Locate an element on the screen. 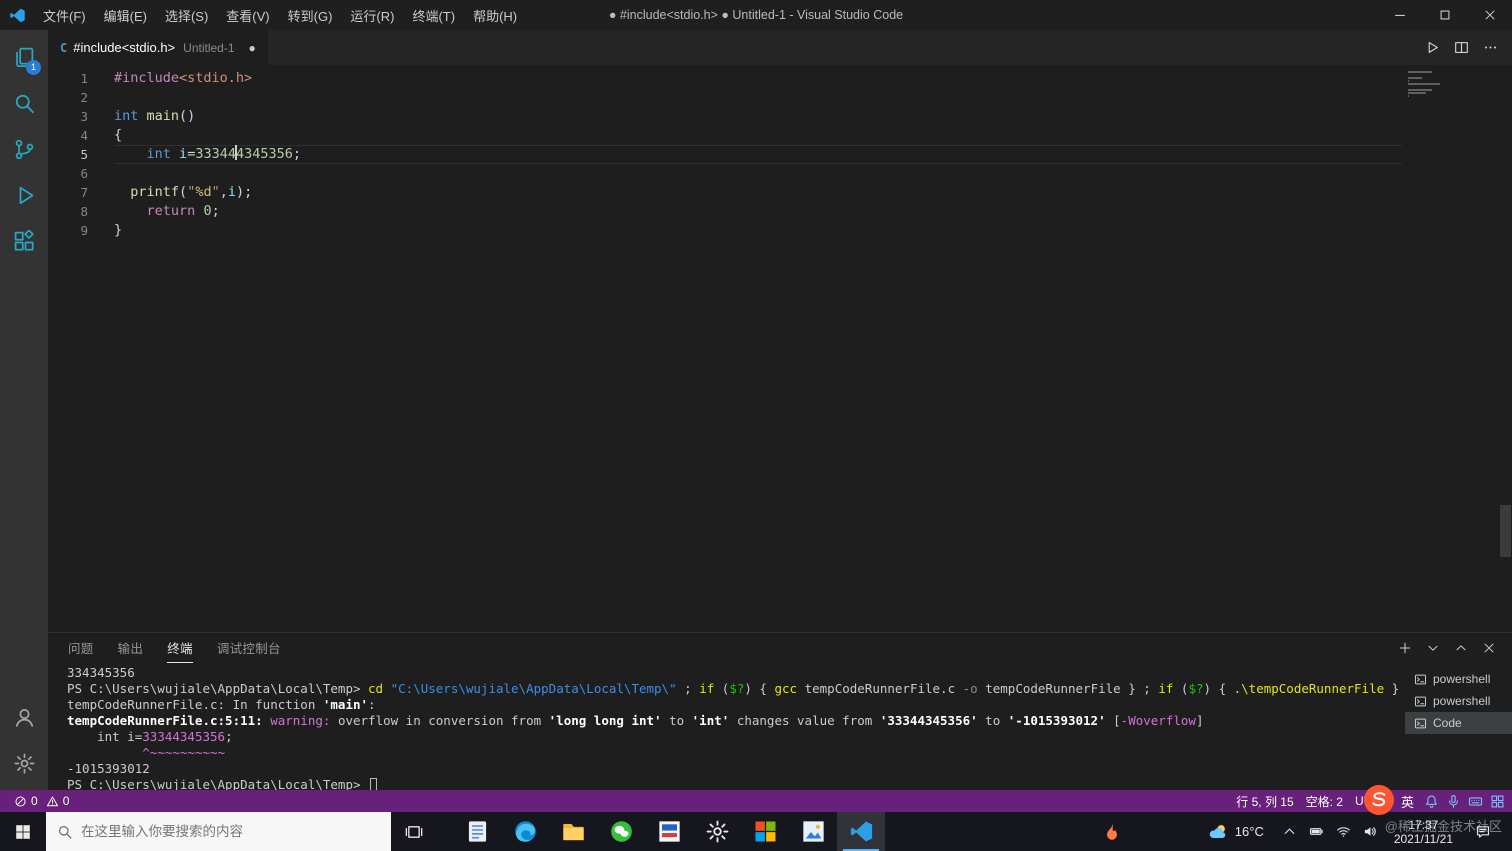  editor-line: 8 return 0; is located at coordinates (780, 211).